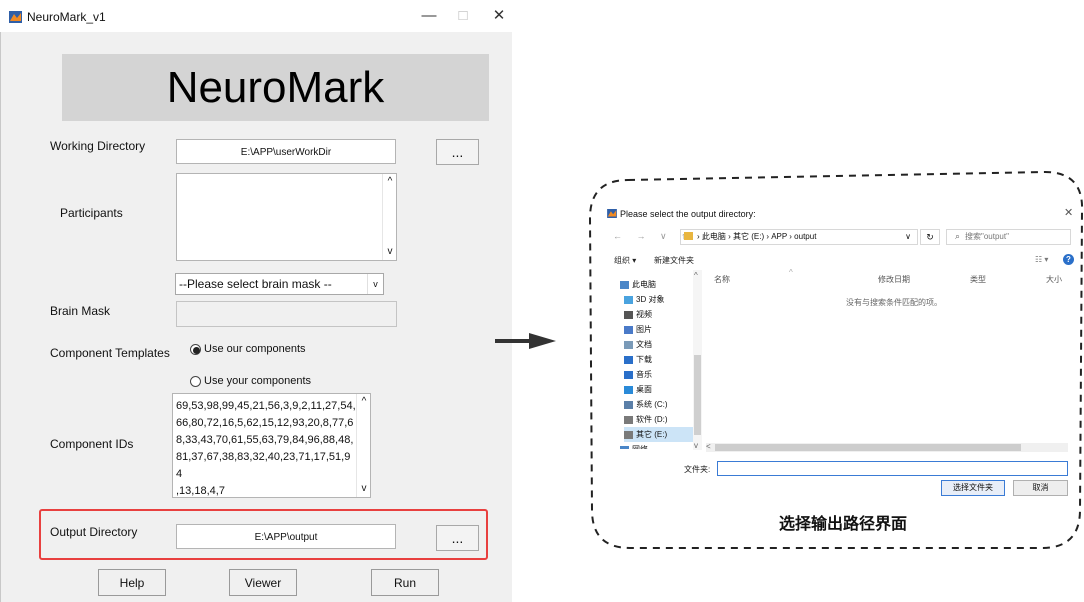  What do you see at coordinates (657, 284) in the screenshot?
I see `tree-item-this-pc: 此电脑` at bounding box center [657, 284].